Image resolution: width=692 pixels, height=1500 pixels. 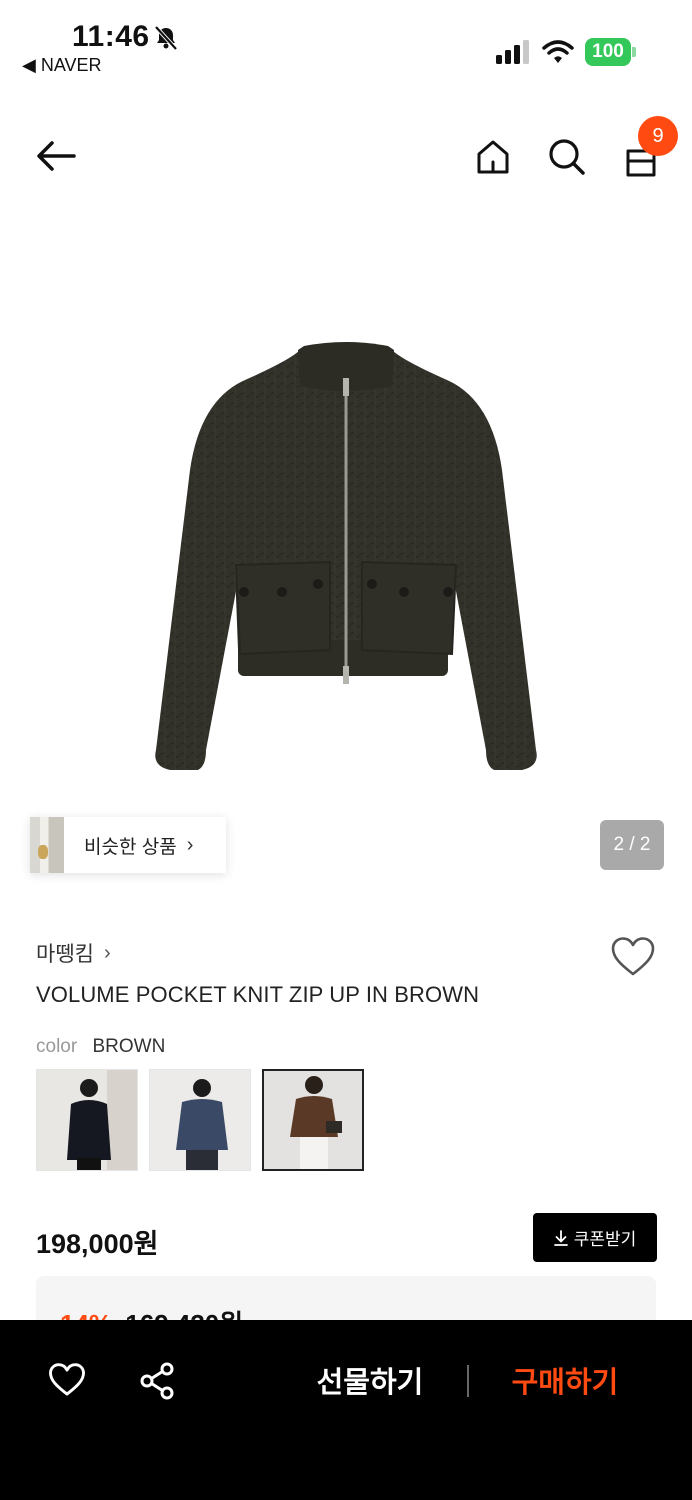 What do you see at coordinates (634, 52) in the screenshot?
I see `battery-tip` at bounding box center [634, 52].